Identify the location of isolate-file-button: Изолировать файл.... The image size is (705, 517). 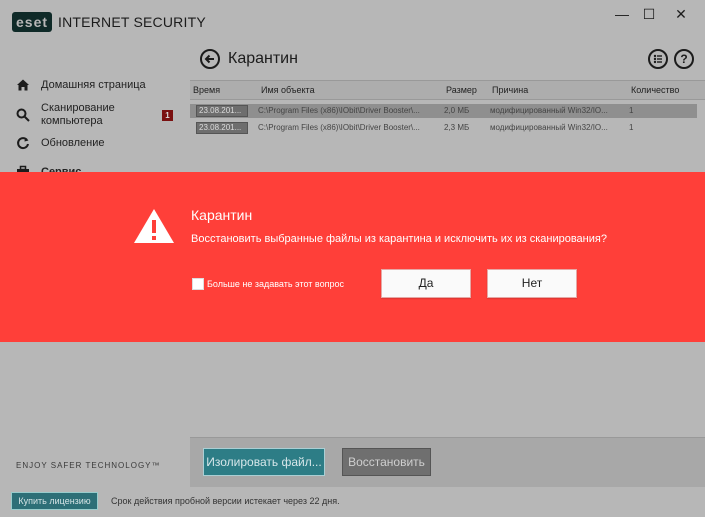
(264, 462).